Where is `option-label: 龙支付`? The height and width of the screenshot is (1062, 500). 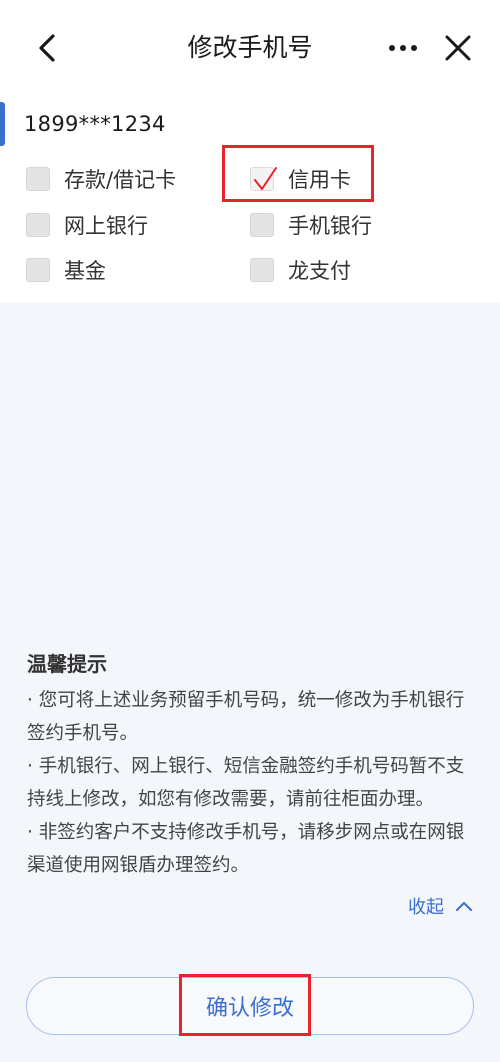 option-label: 龙支付 is located at coordinates (319, 271).